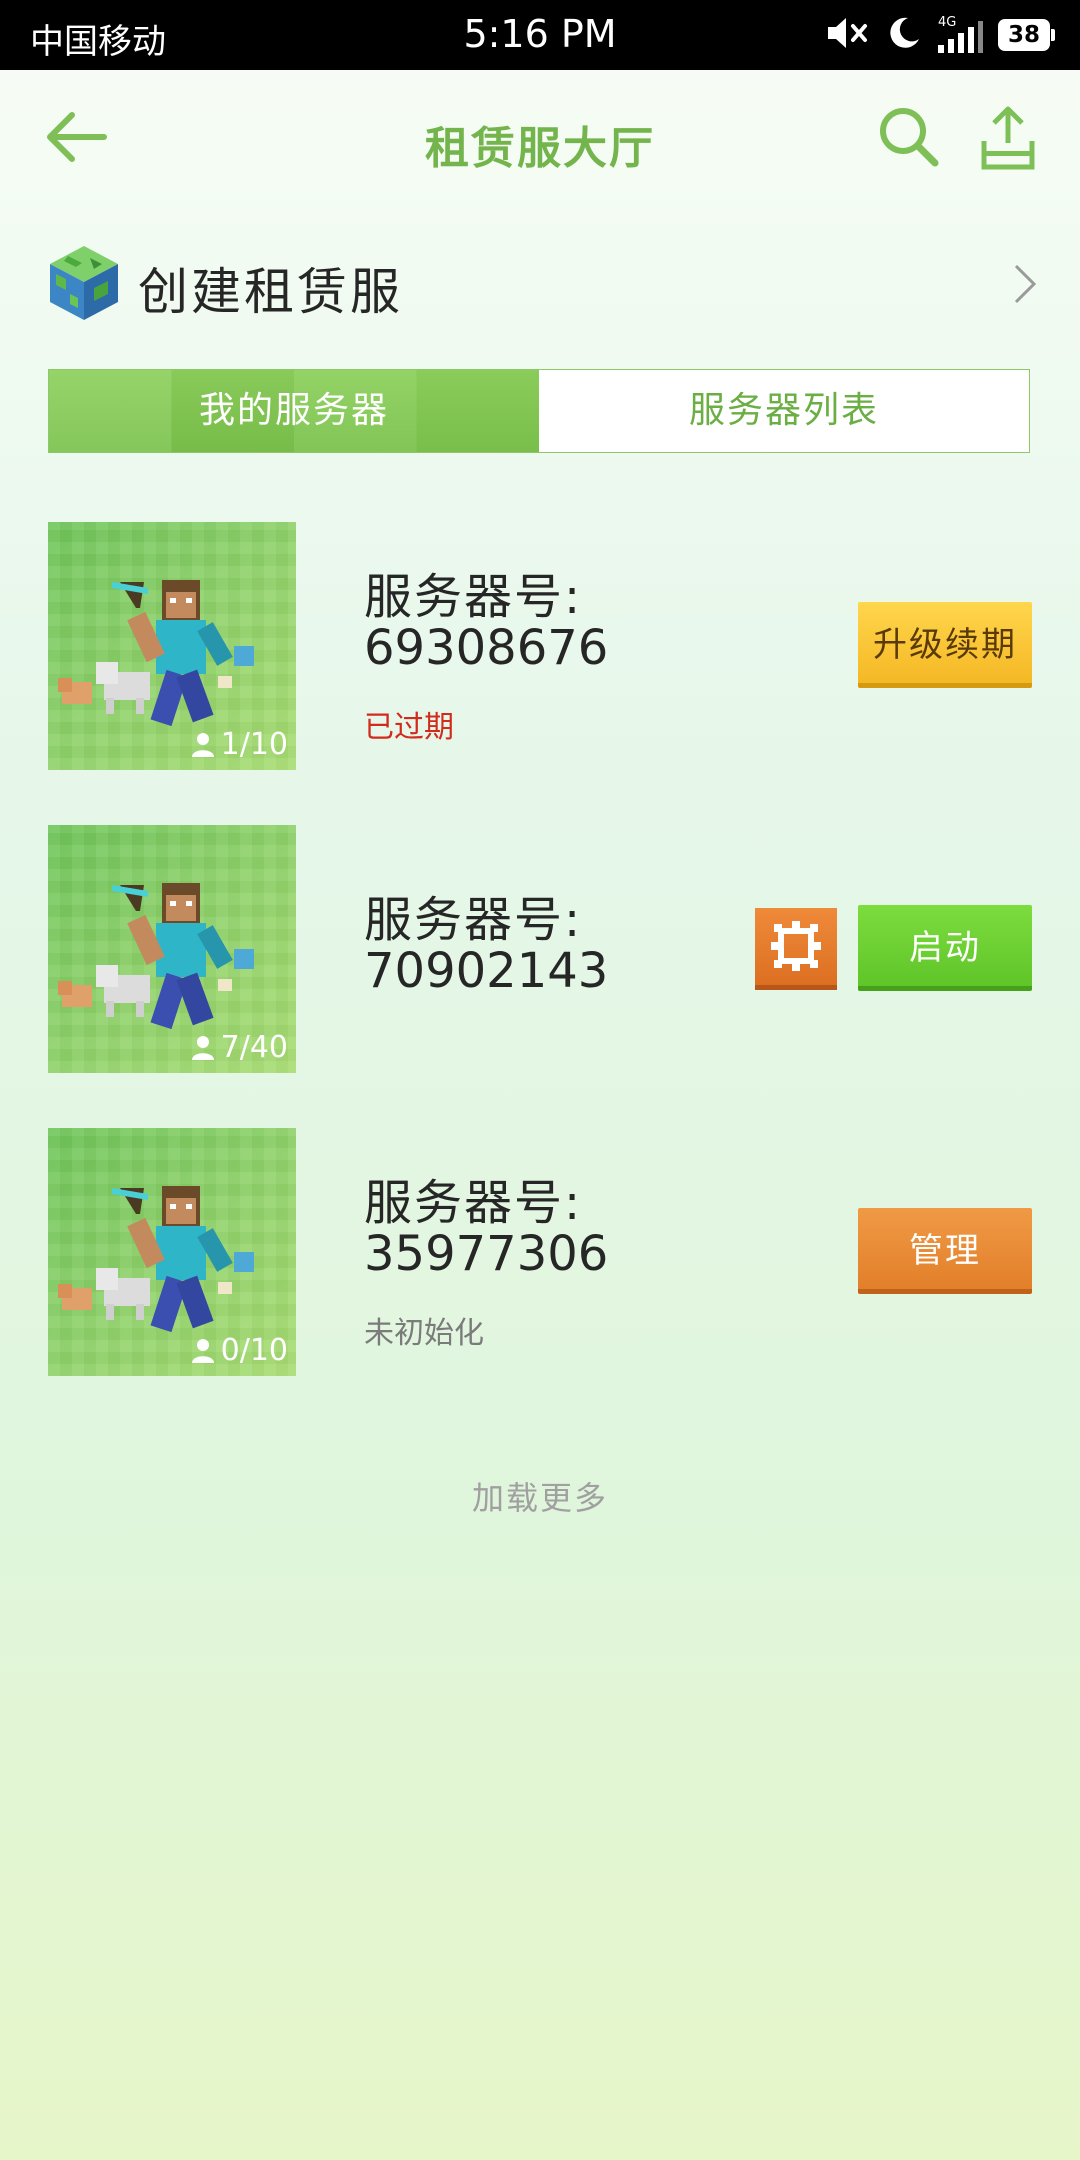  I want to click on server-thumbnail: 7/40, so click(172, 949).